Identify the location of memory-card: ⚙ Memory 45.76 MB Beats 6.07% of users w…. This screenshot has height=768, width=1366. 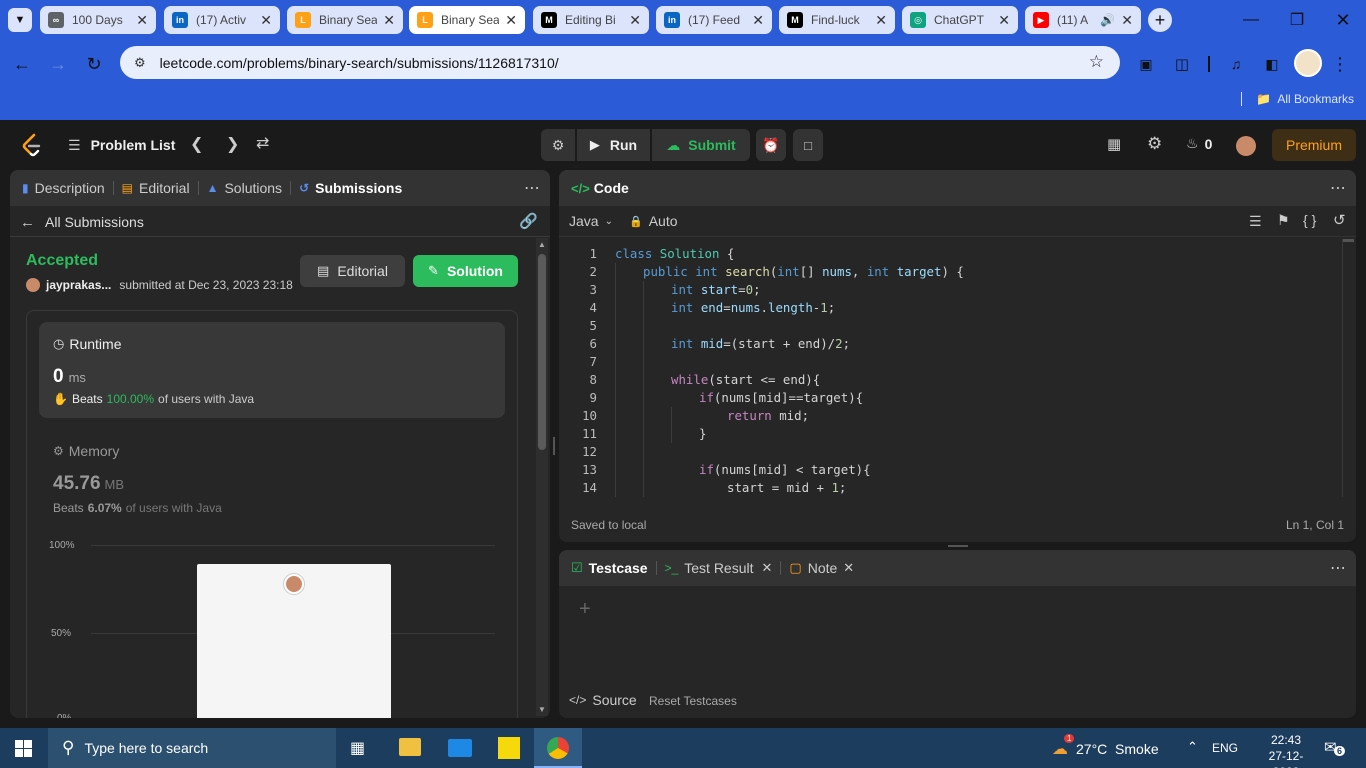
(272, 476).